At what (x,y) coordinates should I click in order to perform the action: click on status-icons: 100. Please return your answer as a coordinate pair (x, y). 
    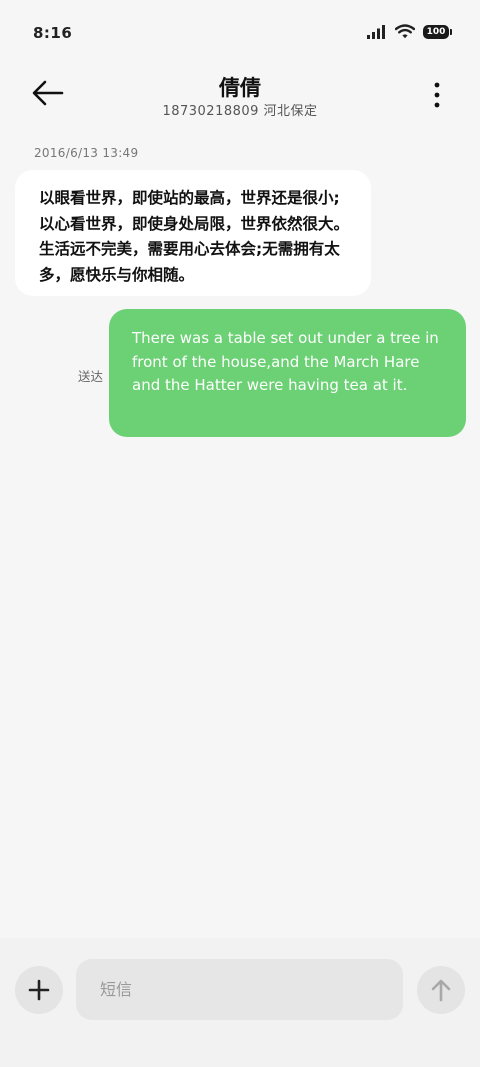
    Looking at the image, I should click on (409, 31).